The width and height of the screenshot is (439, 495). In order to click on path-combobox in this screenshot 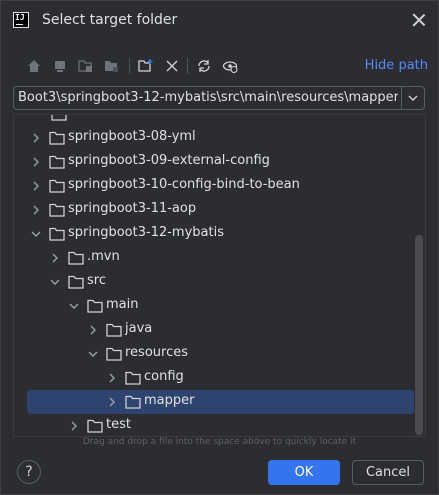, I will do `click(219, 98)`.